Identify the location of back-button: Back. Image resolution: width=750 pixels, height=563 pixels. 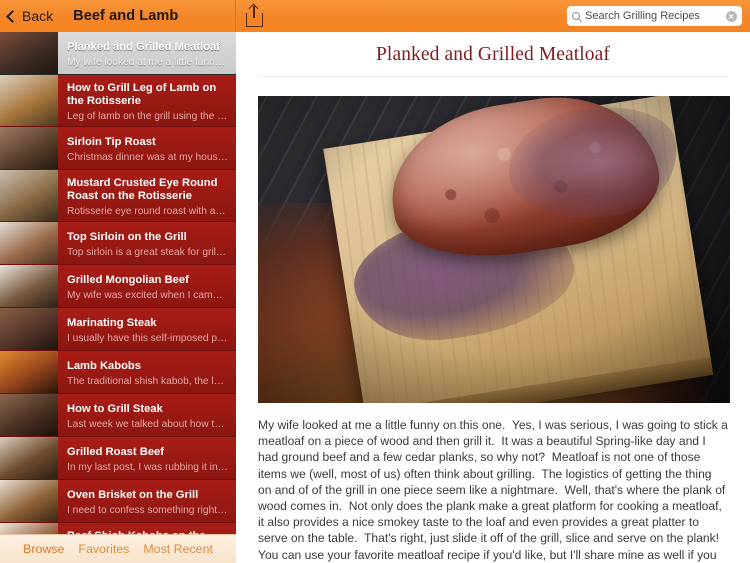
(30, 16).